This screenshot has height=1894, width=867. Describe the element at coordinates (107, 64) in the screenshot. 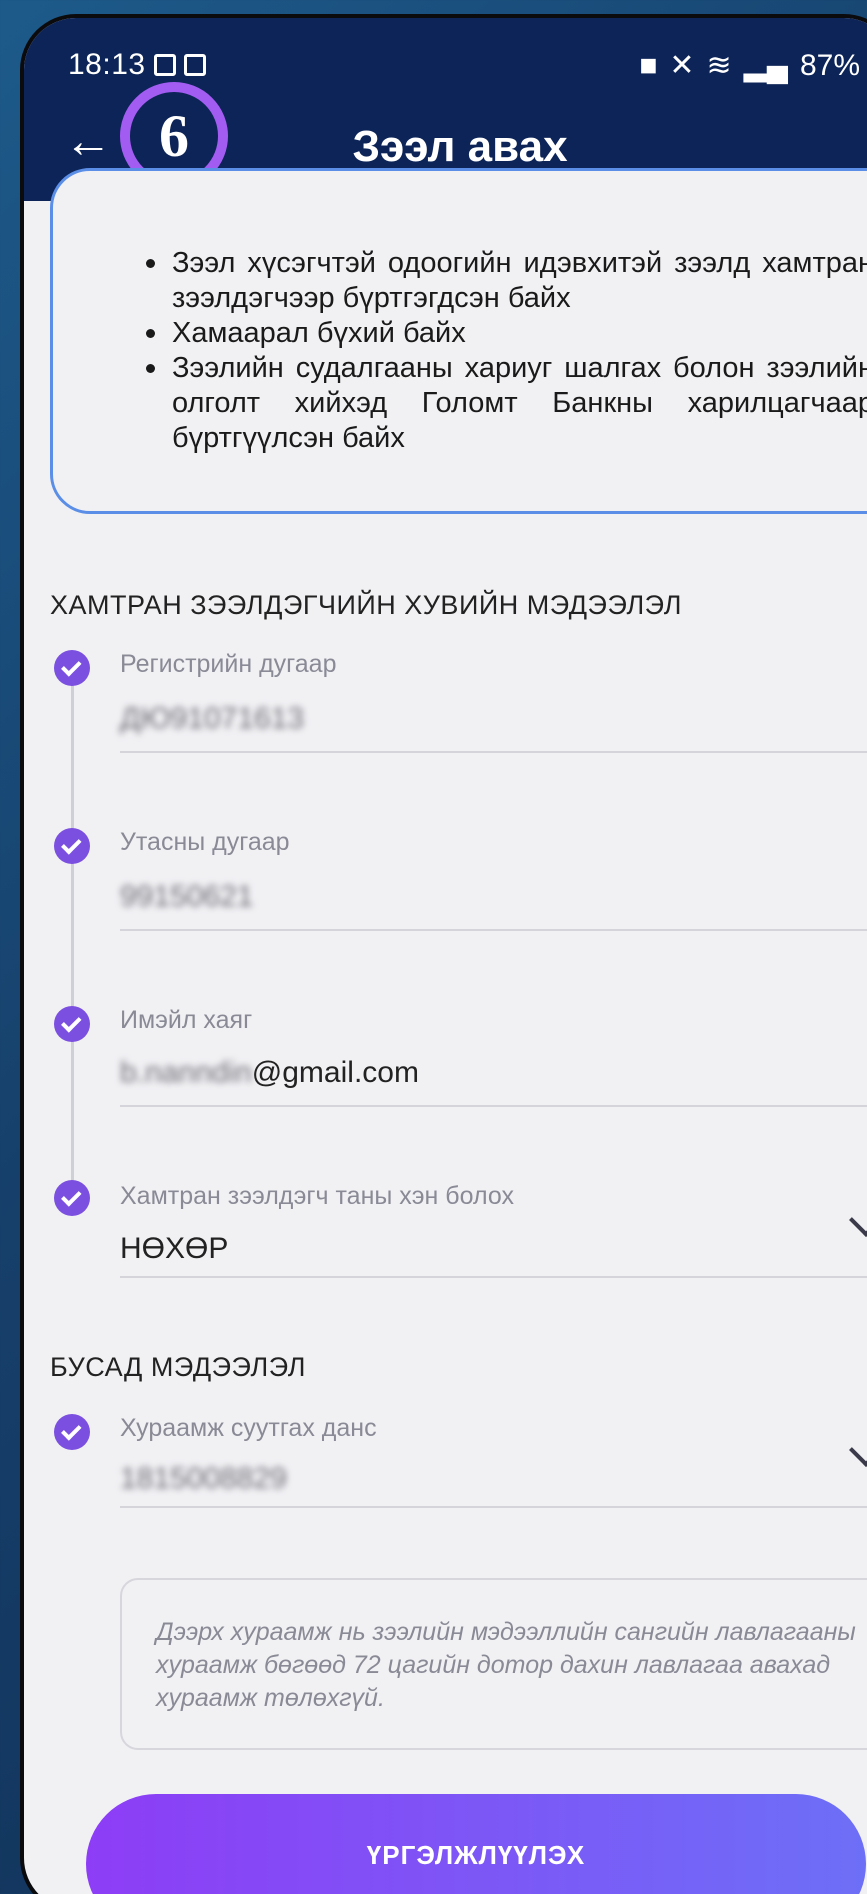

I see `status-time: 18:13` at that location.